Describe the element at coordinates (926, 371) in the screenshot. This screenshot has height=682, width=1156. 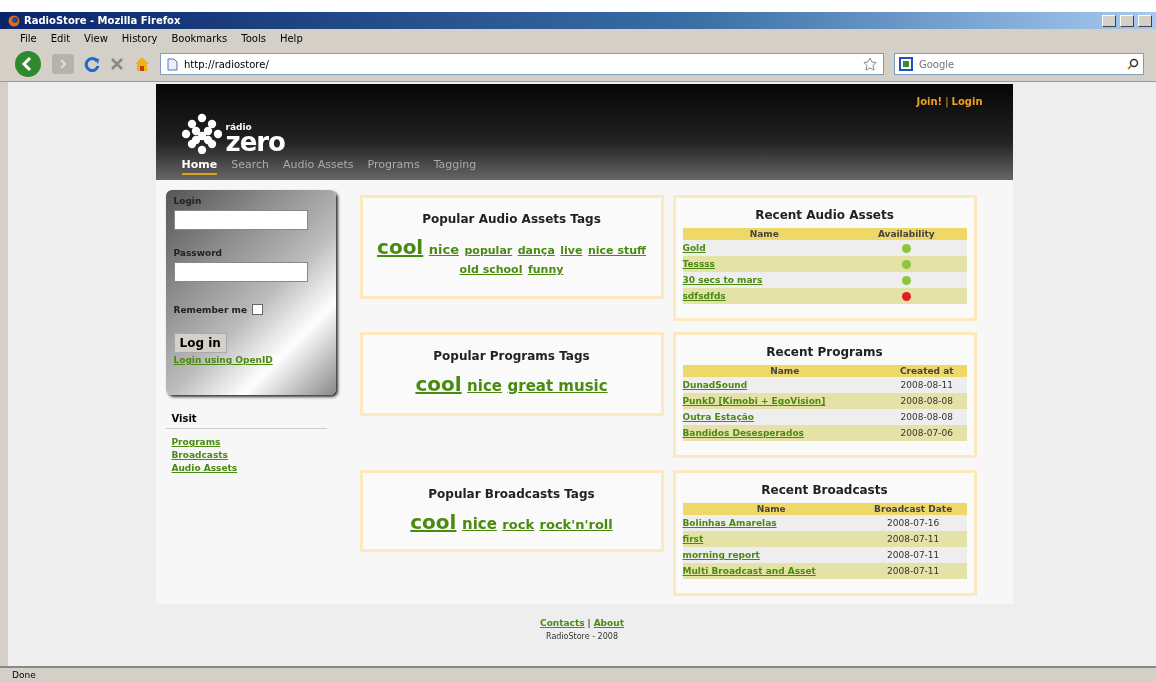
I see `column-header: Created at` at that location.